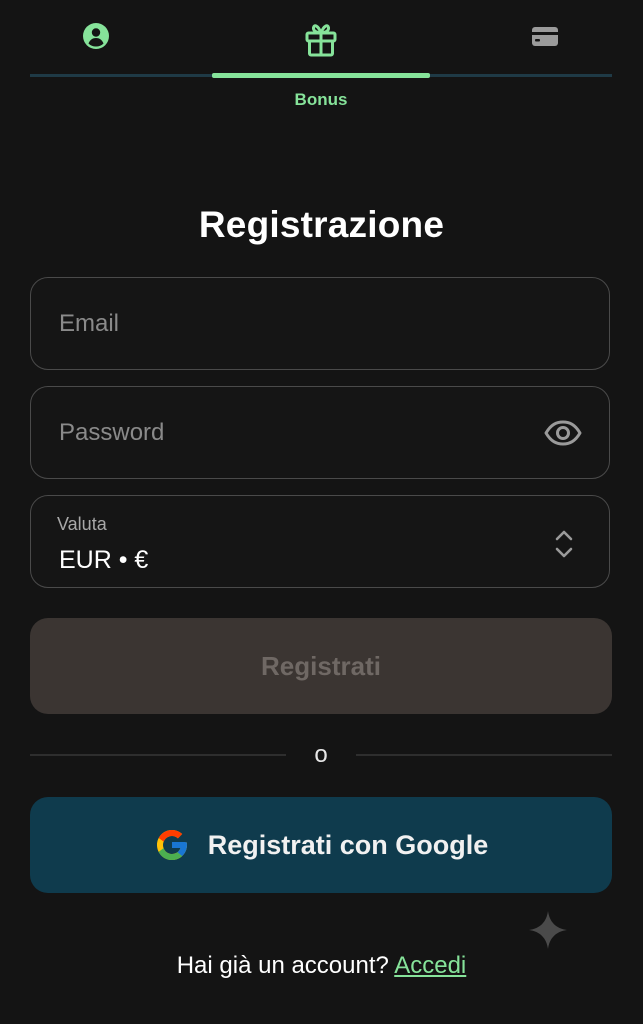 This screenshot has height=1024, width=643. I want to click on login-prompt: Hai già un account? Accedi, so click(321, 966).